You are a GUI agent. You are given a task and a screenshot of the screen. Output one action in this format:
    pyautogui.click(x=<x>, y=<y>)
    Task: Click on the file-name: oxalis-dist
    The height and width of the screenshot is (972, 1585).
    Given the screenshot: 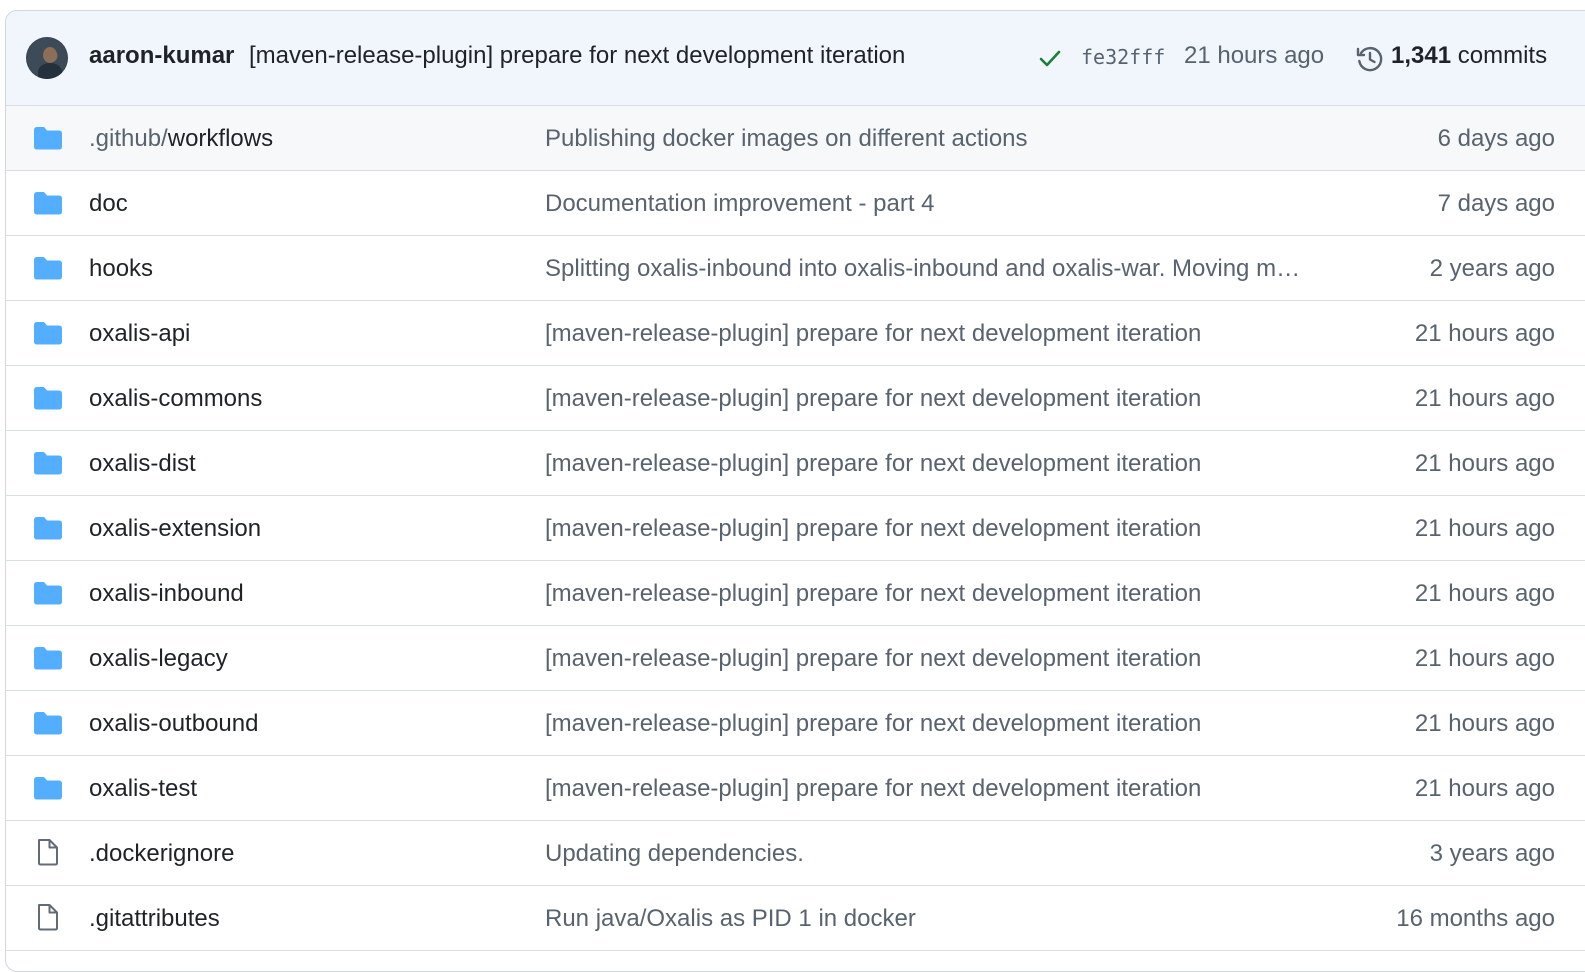 What is the action you would take?
    pyautogui.click(x=142, y=463)
    